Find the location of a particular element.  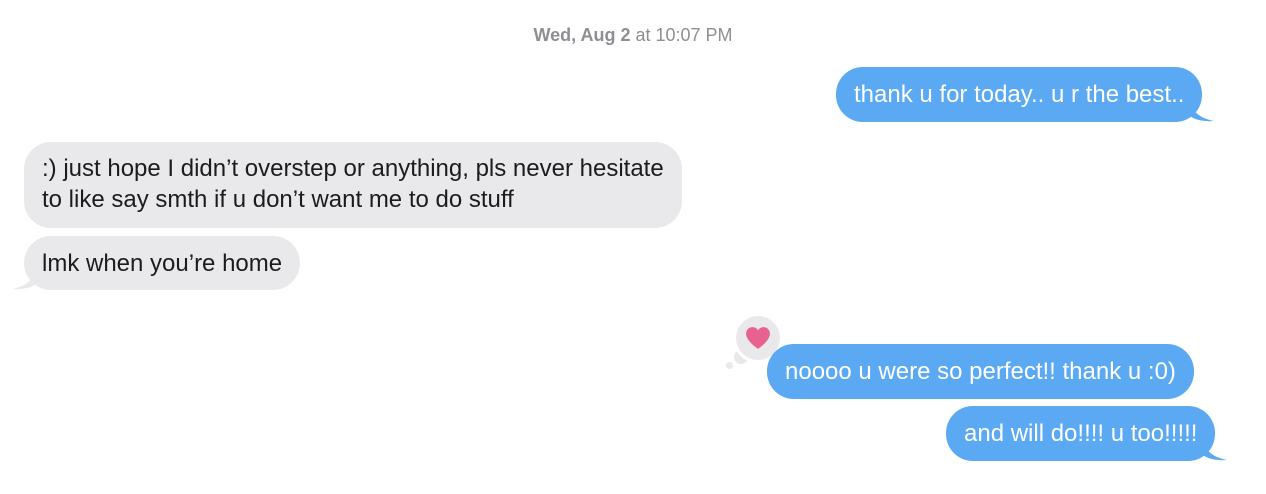

timestamp-time: at 10:07 PM is located at coordinates (681, 35).